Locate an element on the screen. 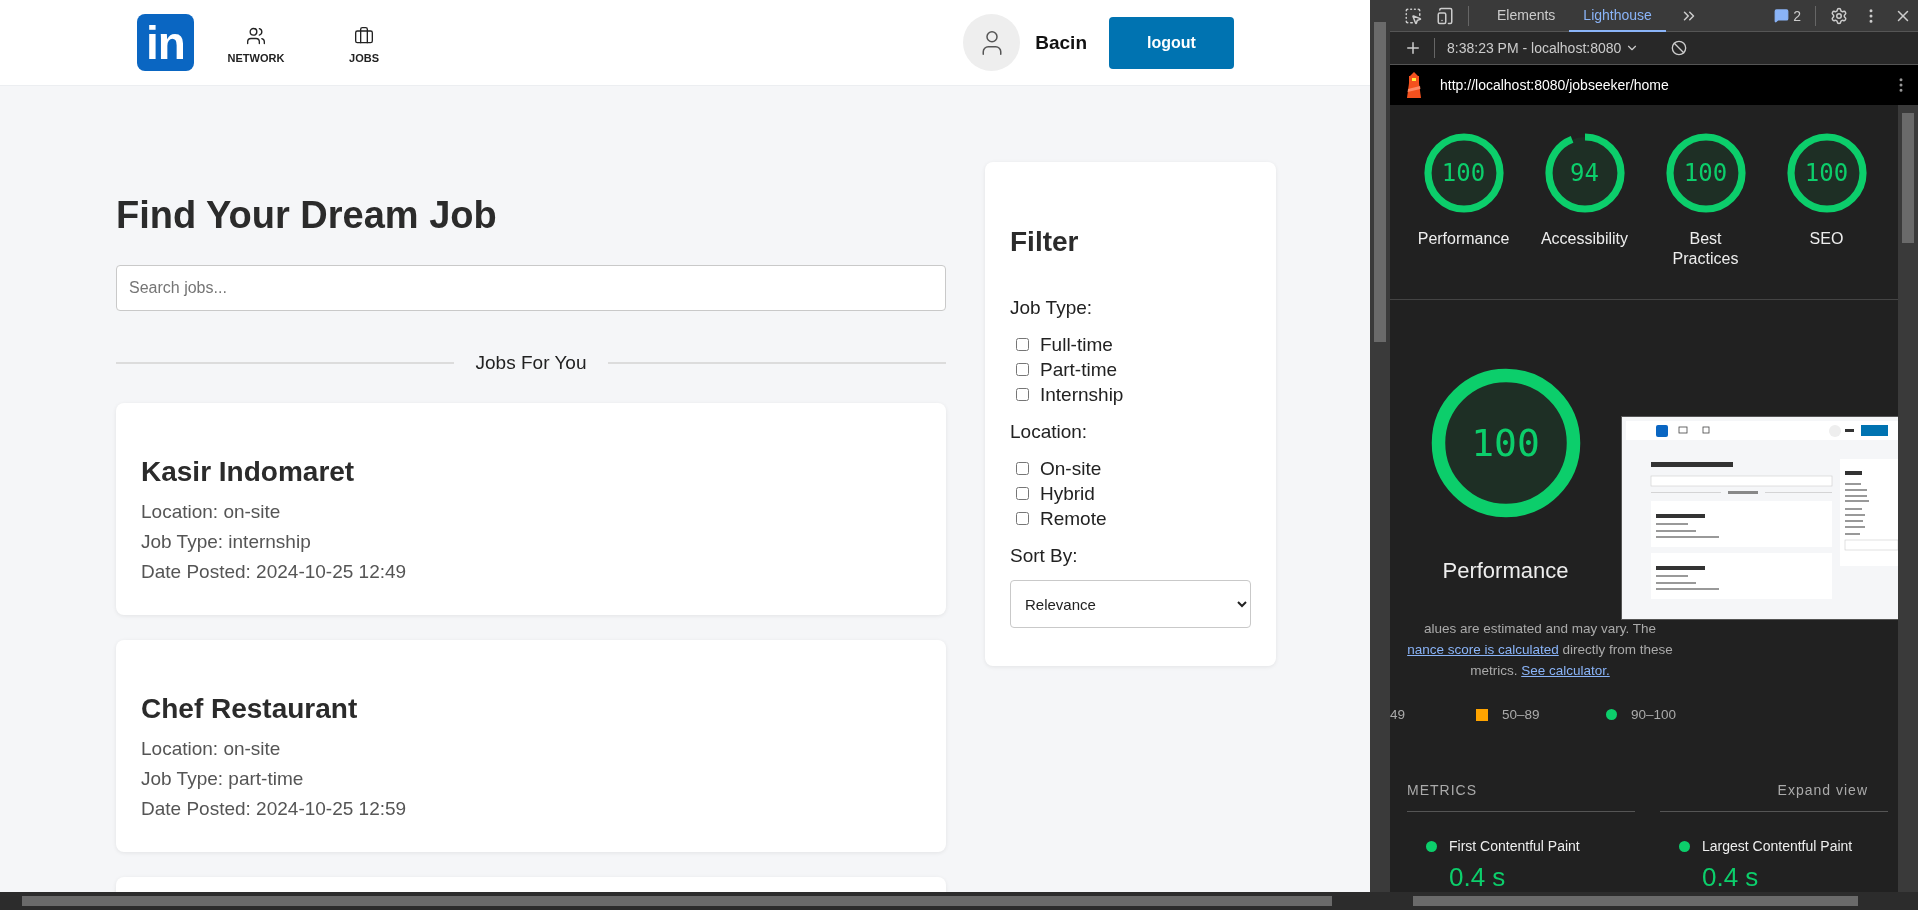 The height and width of the screenshot is (910, 1918). score-note: alues are estimated and may vary. The nance score is calculated directly from these metrics. See calculator. is located at coordinates (1540, 650).